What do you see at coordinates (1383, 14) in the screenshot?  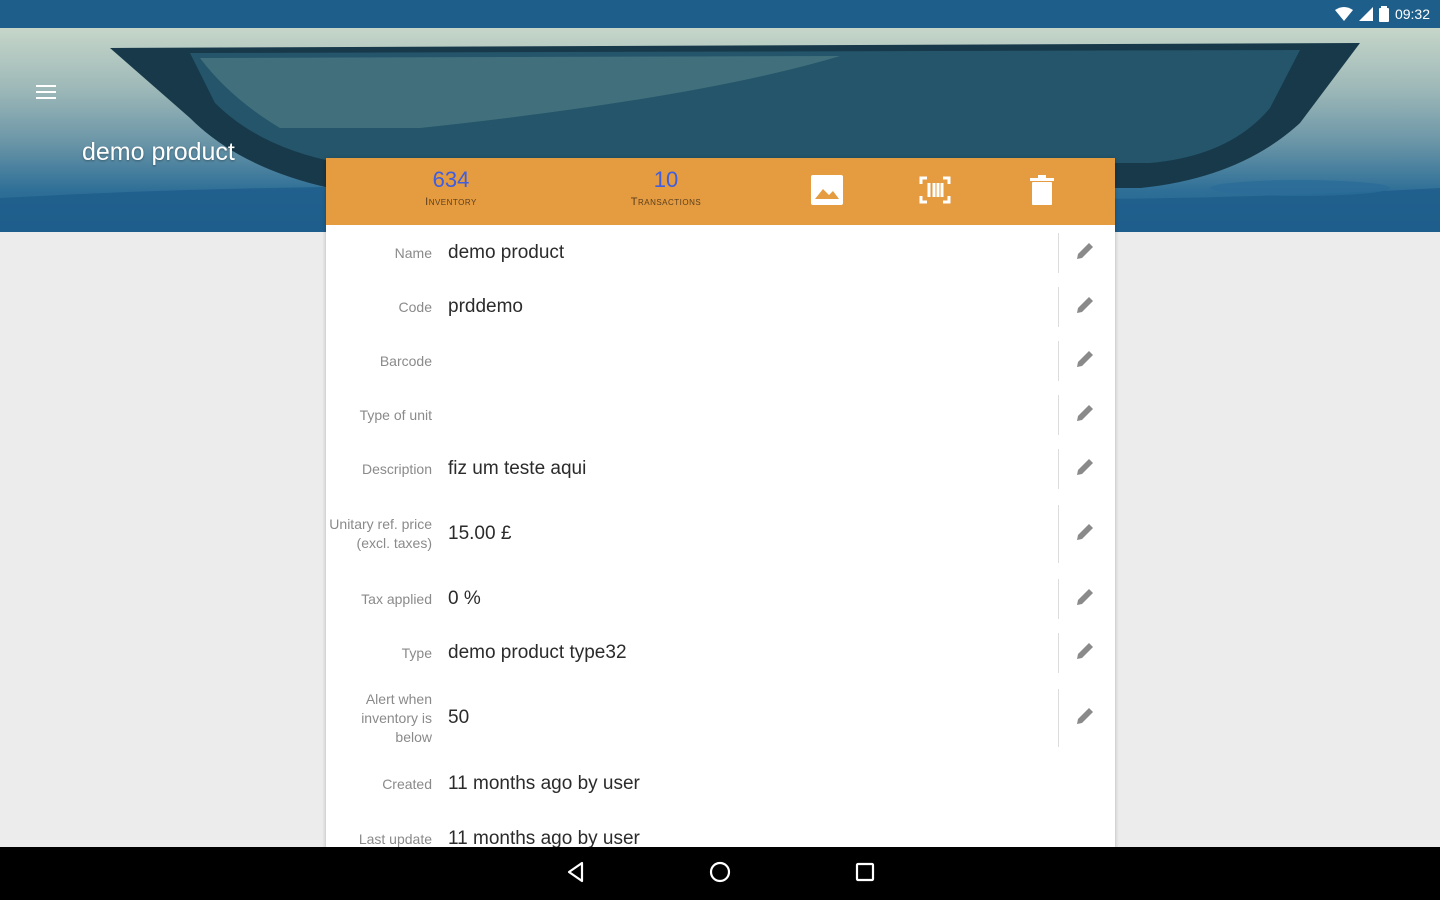 I see `battery-icon` at bounding box center [1383, 14].